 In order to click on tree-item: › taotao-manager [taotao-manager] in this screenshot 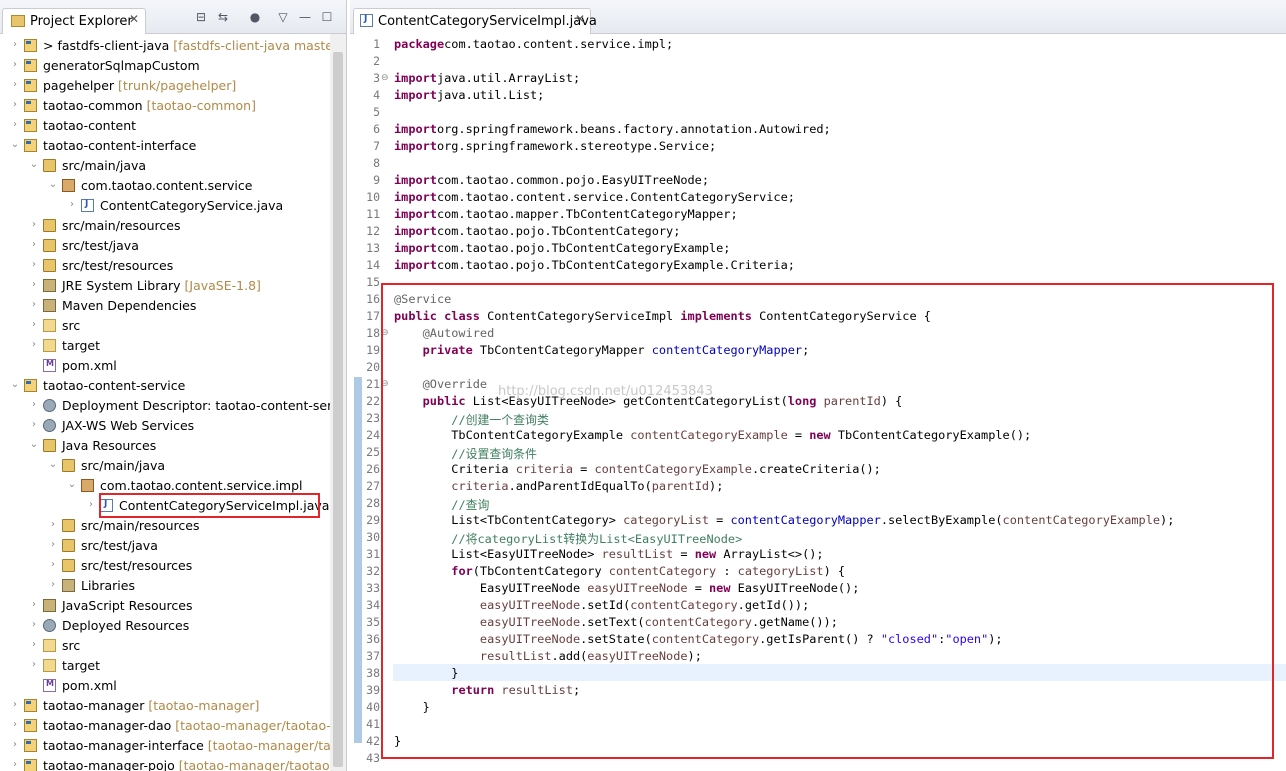, I will do `click(165, 706)`.